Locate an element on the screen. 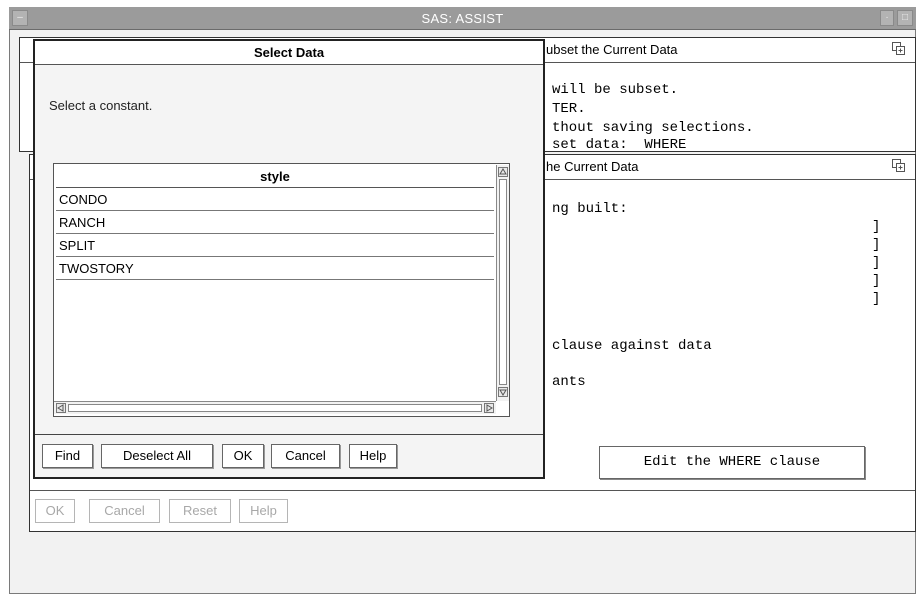 Image resolution: width=916 pixels, height=594 pixels. edit-where-clause-button: Edit the WHERE clause is located at coordinates (732, 462).